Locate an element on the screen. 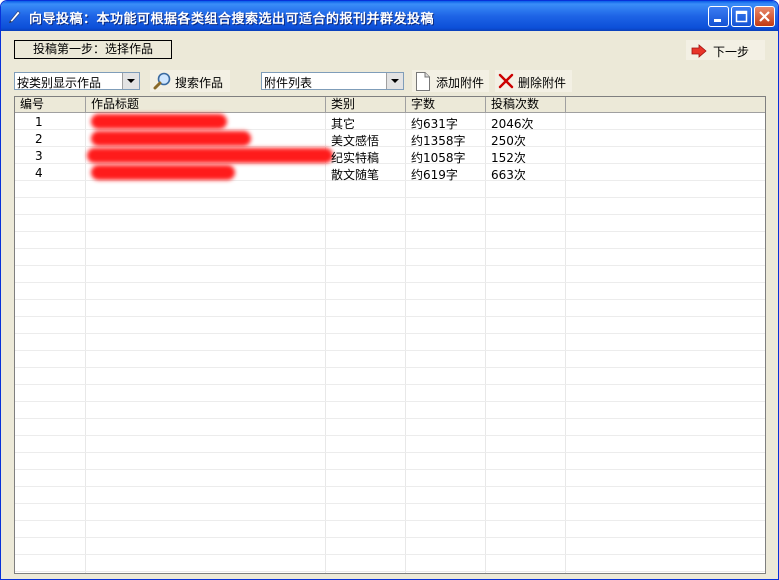 The width and height of the screenshot is (779, 580). attachment-list-value: 附件列表 is located at coordinates (288, 83).